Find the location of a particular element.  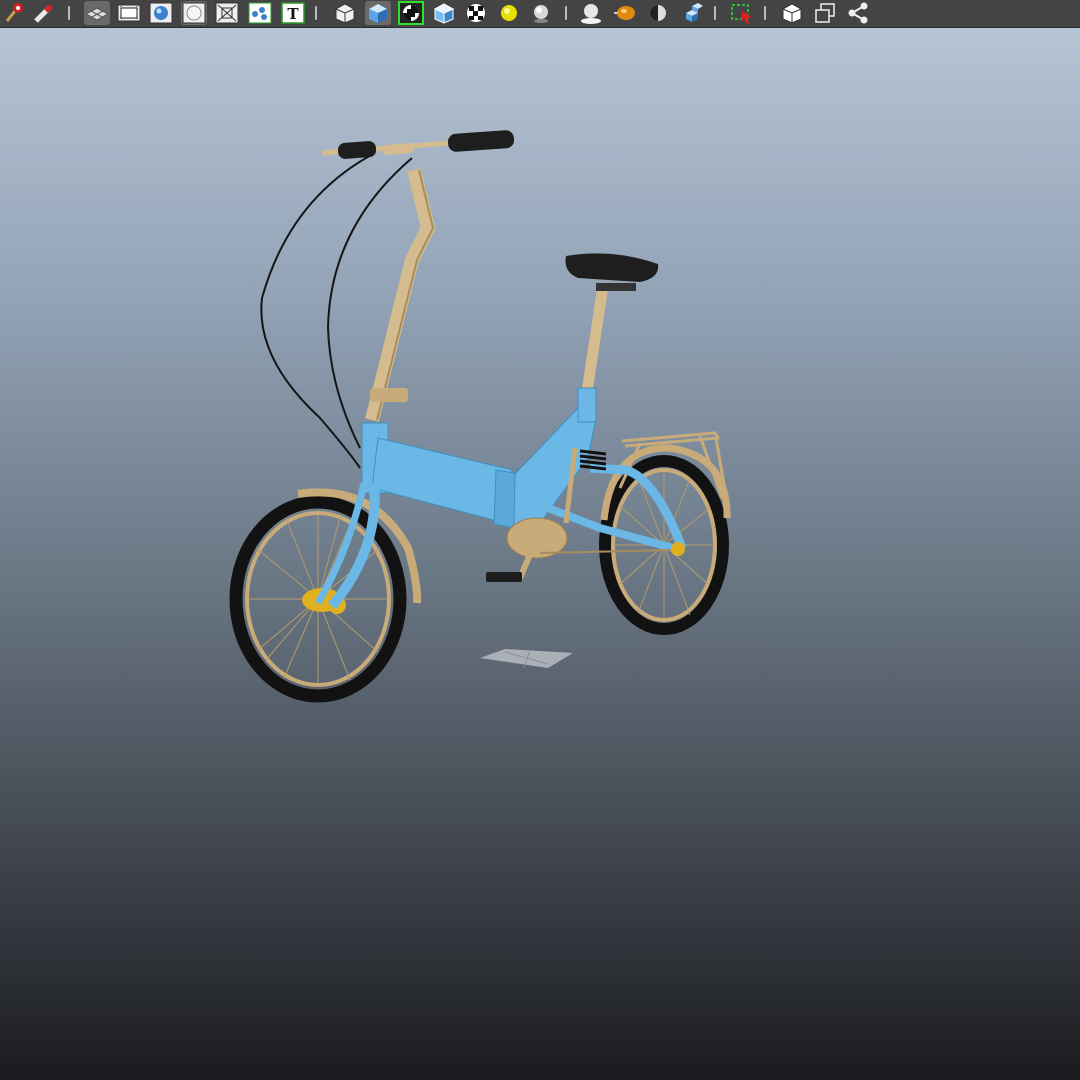

shadows-icon is located at coordinates (591, 13).